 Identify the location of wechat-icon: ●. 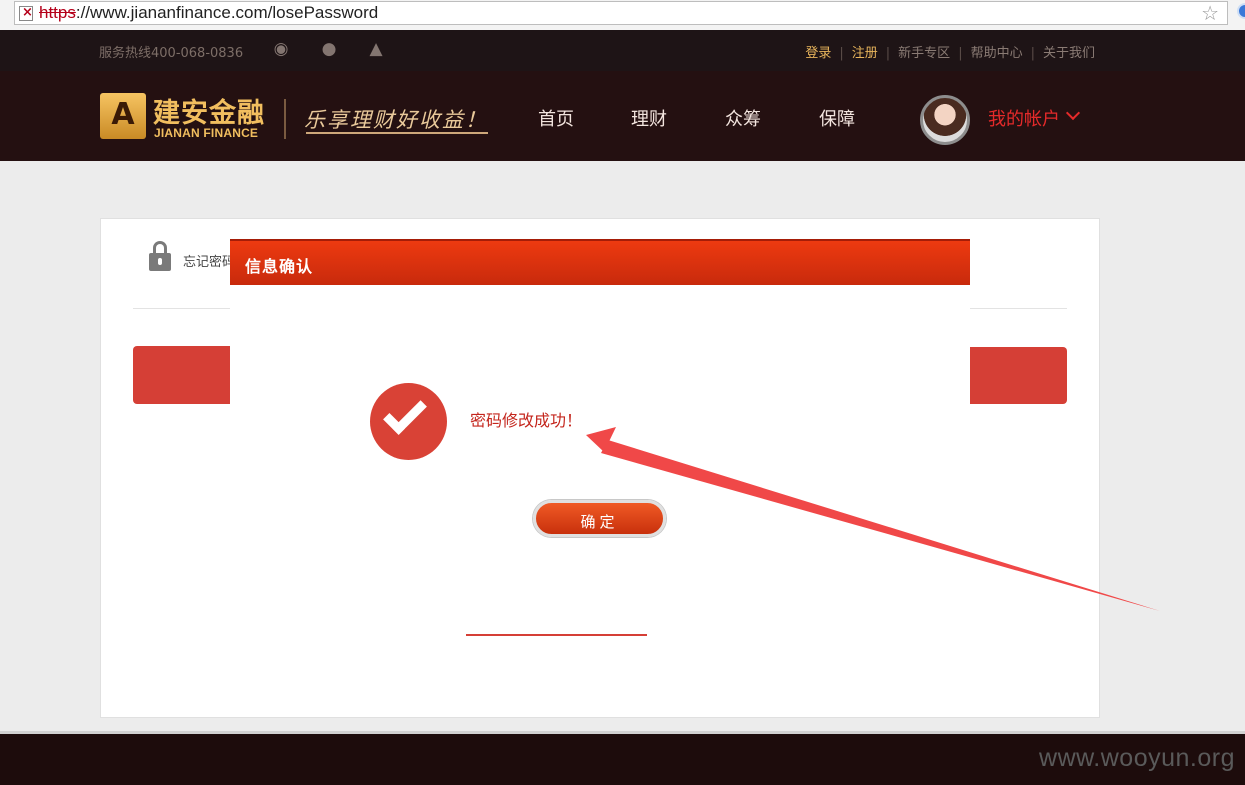
(329, 49).